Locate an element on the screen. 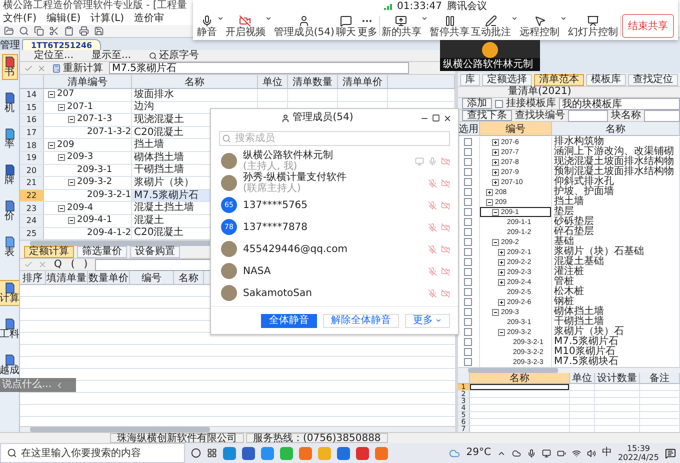 The image size is (680, 463). dialog-button: 解除全体静音 is located at coordinates (361, 321).